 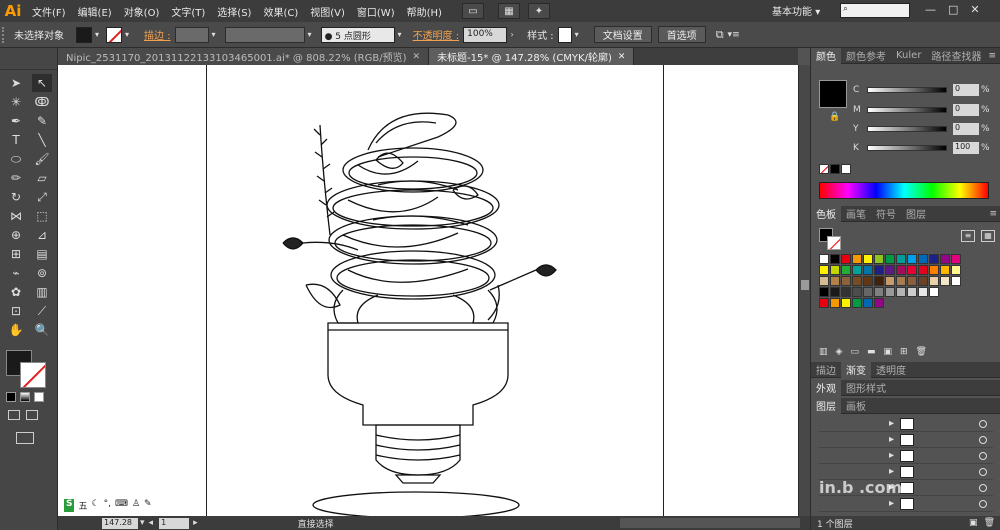 I want to click on magic-wand-tool-icon: ✳, so click(x=16, y=102).